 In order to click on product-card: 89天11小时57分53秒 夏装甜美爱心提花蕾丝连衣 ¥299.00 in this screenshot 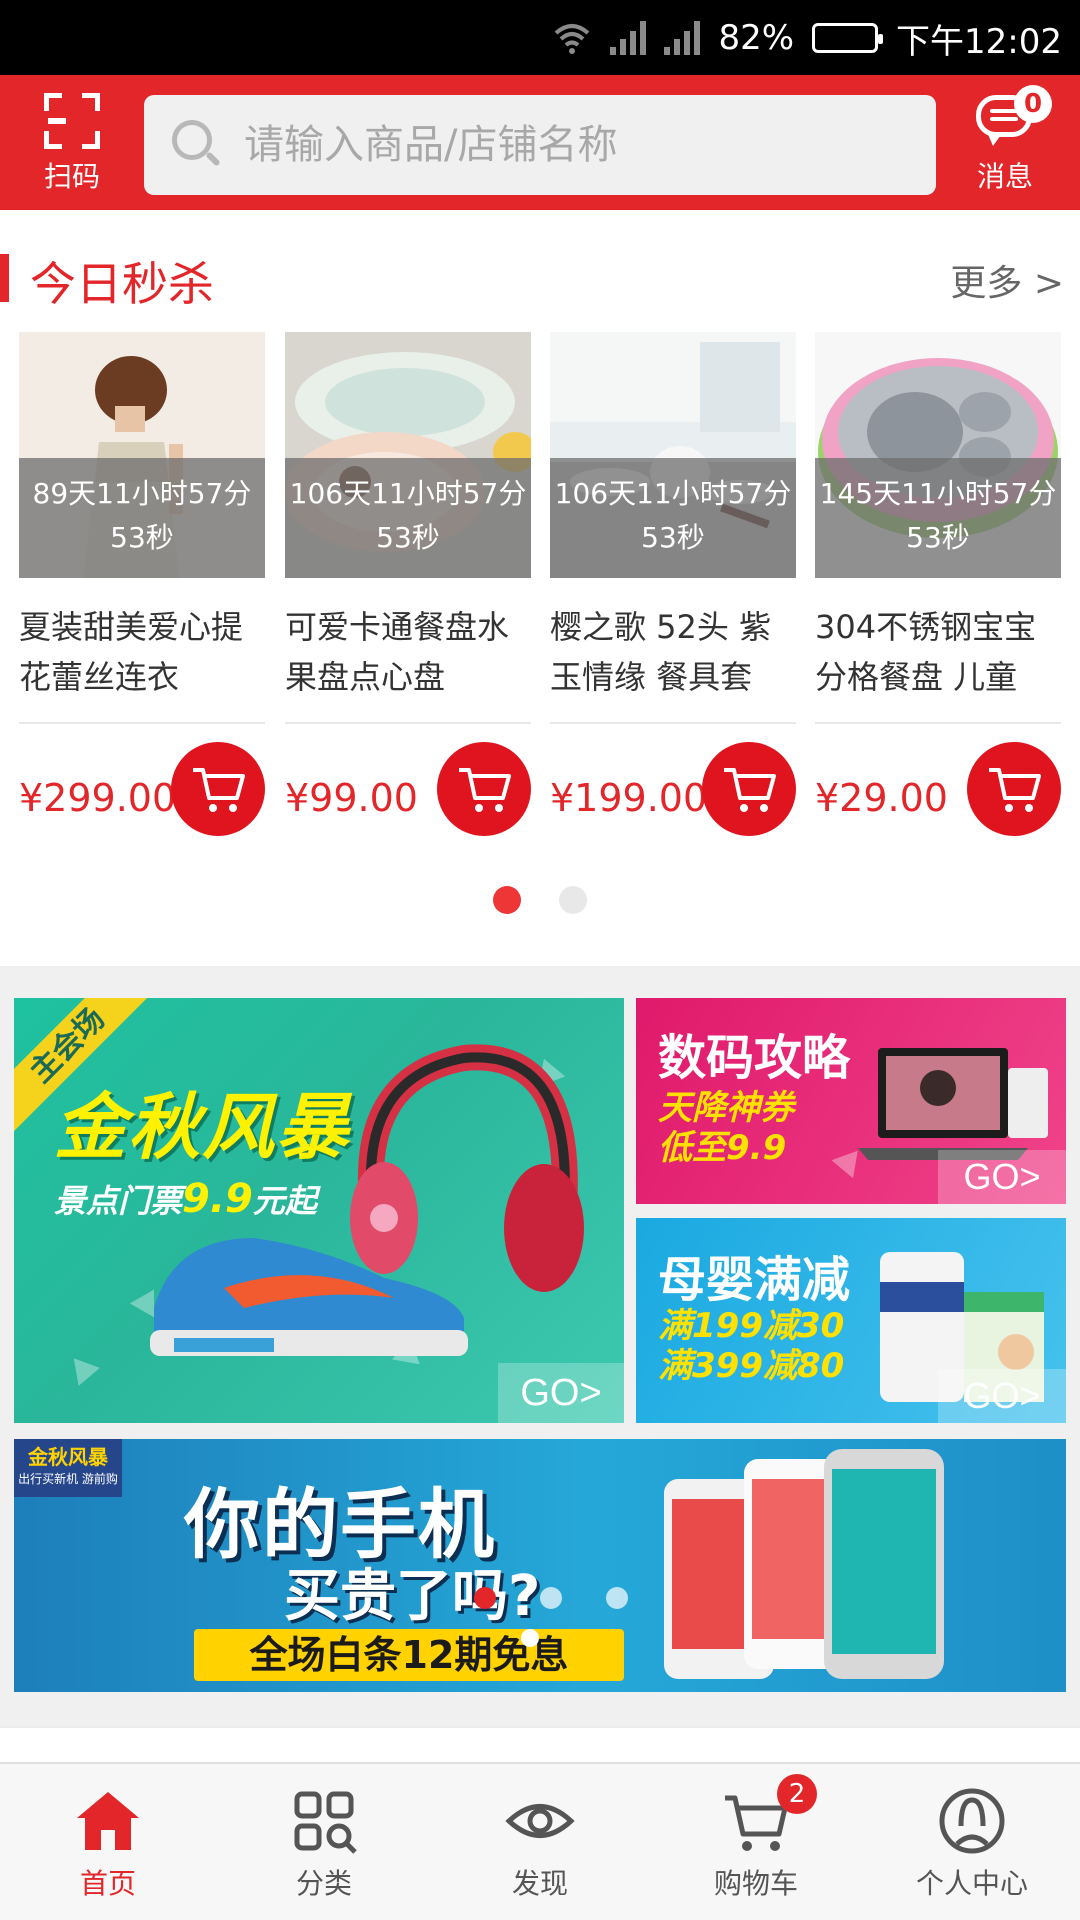, I will do `click(142, 592)`.